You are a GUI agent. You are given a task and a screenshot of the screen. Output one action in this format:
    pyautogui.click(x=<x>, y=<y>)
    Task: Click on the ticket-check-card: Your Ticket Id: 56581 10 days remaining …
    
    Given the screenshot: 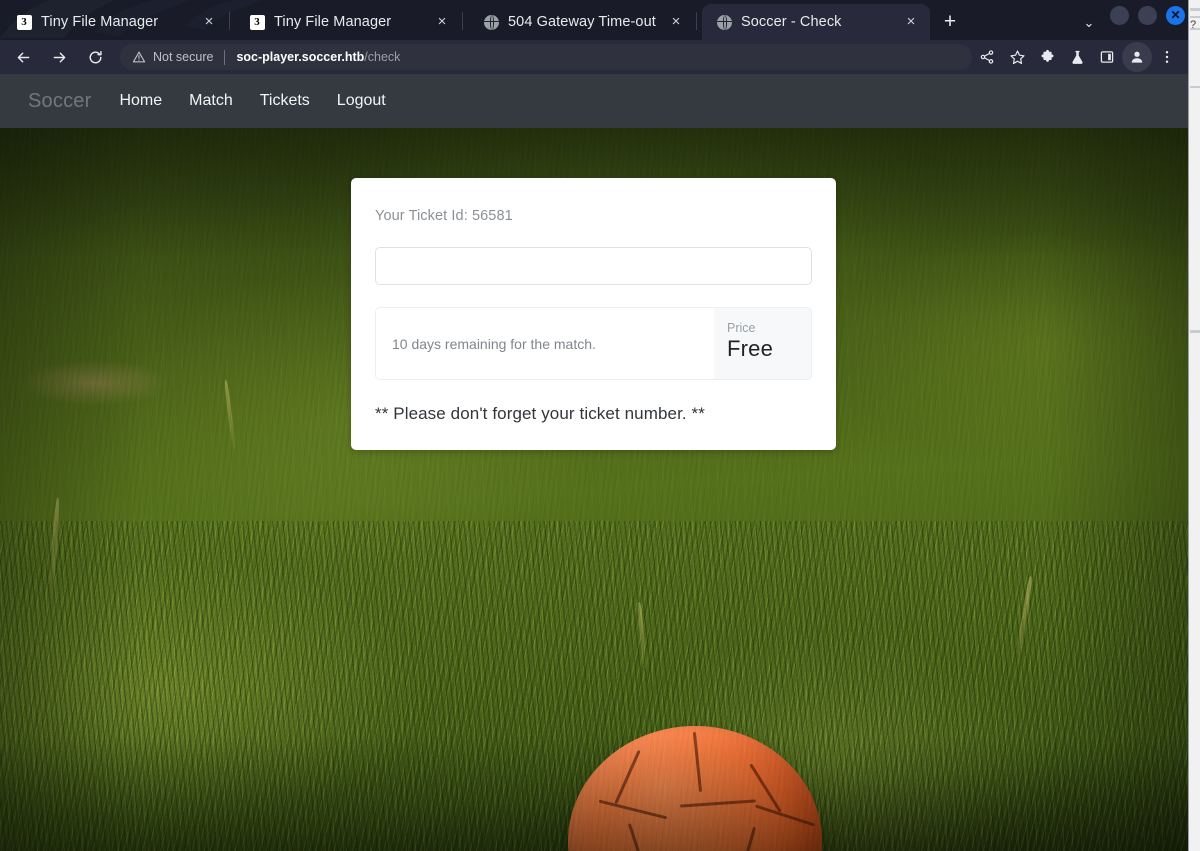 What is the action you would take?
    pyautogui.click(x=593, y=314)
    